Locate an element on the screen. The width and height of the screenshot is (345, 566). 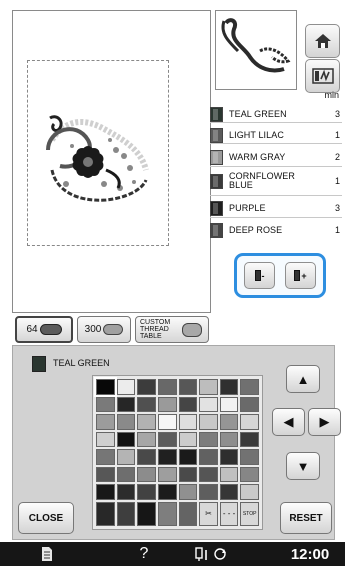
thread-name: DEEP ROSE is located at coordinates (256, 229).